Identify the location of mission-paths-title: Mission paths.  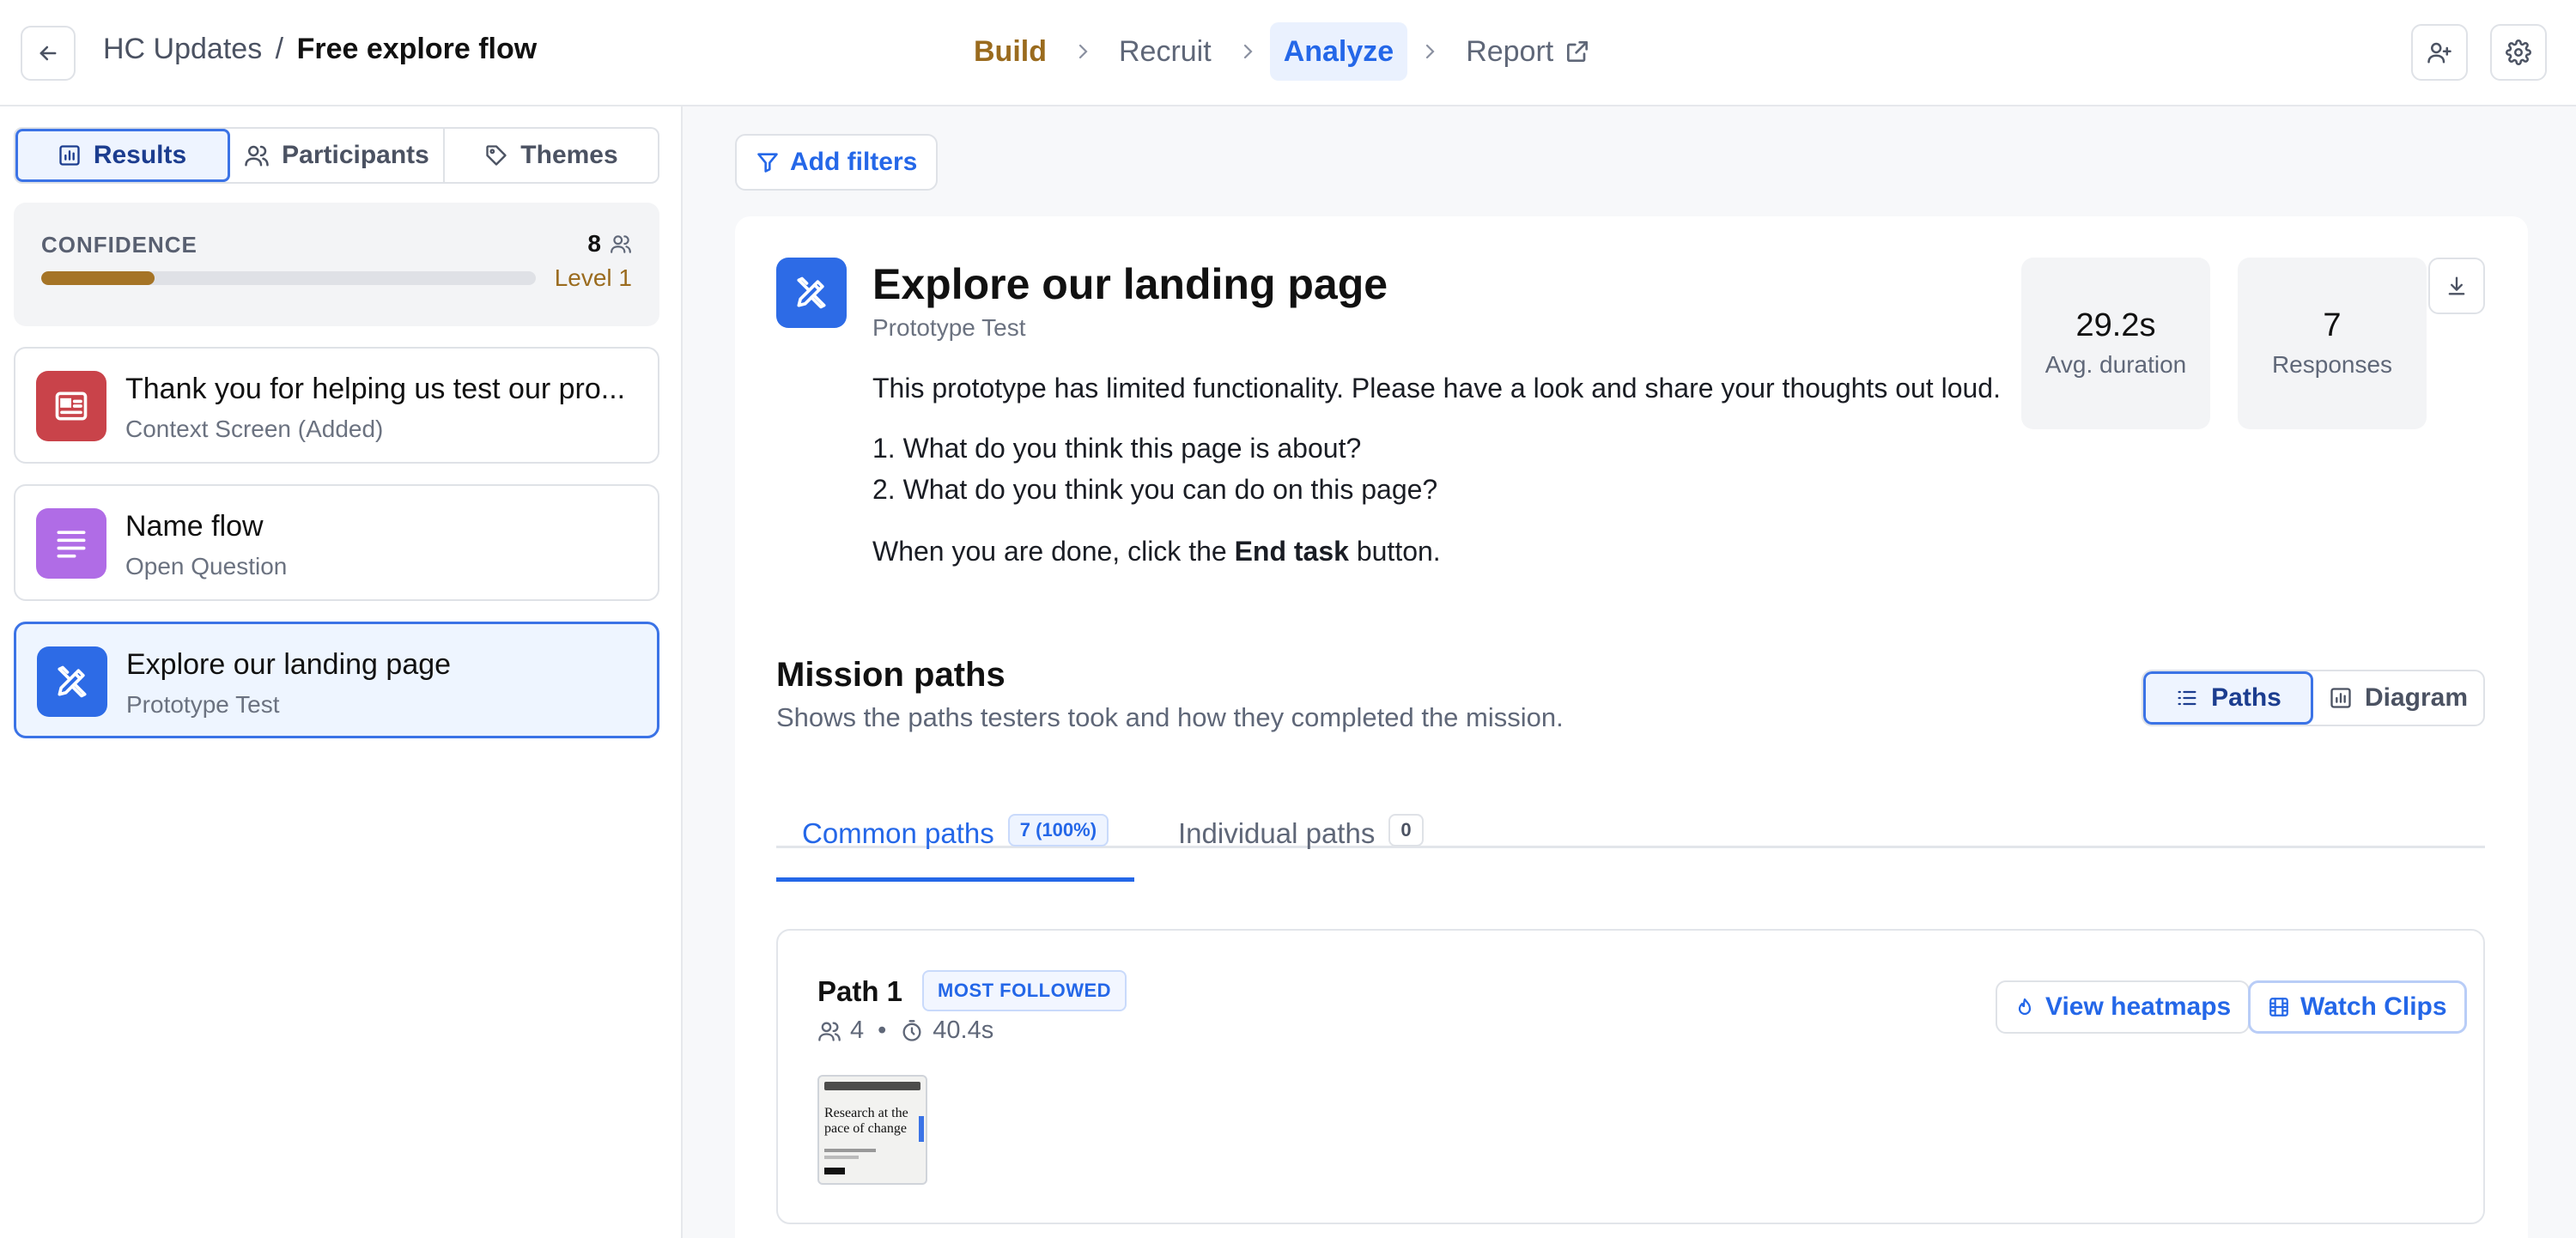
(890, 675).